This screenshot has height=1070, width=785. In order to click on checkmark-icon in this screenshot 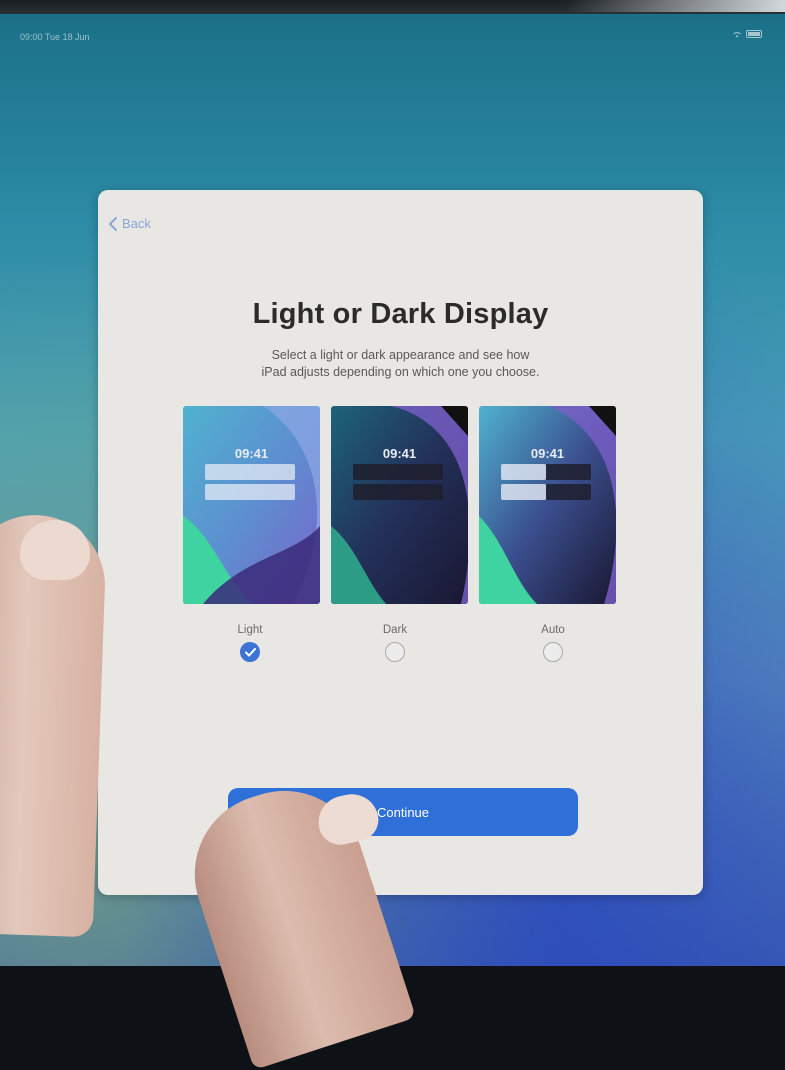, I will do `click(250, 651)`.